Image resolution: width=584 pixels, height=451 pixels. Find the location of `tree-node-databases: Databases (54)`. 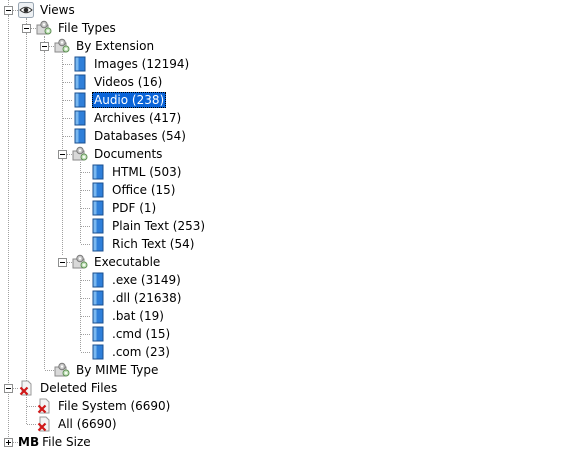

tree-node-databases: Databases (54) is located at coordinates (130, 136).